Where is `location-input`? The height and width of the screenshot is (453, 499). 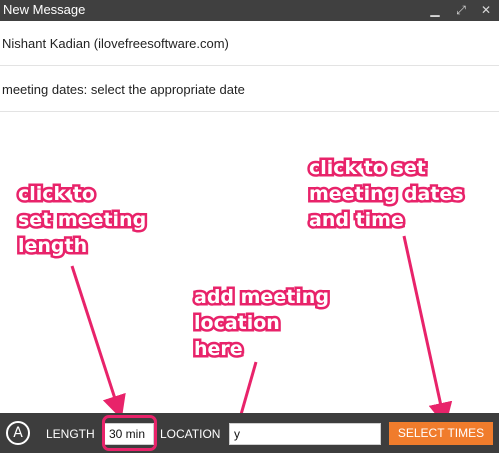
location-input is located at coordinates (305, 434).